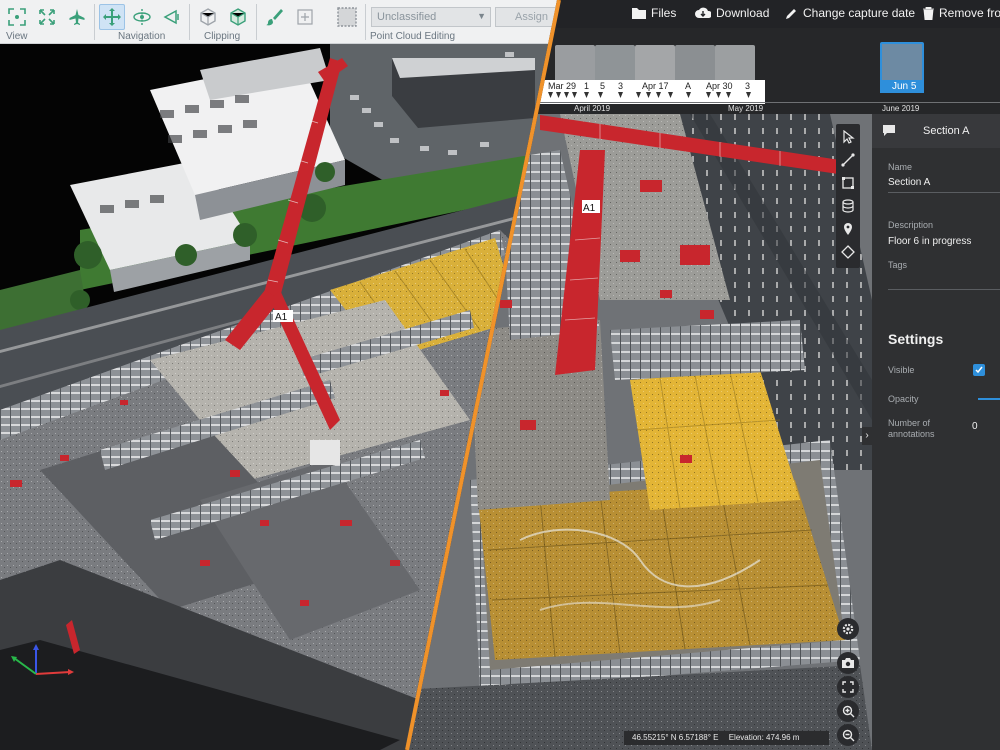  I want to click on change-capture-date-button: Change capture date, so click(850, 13).